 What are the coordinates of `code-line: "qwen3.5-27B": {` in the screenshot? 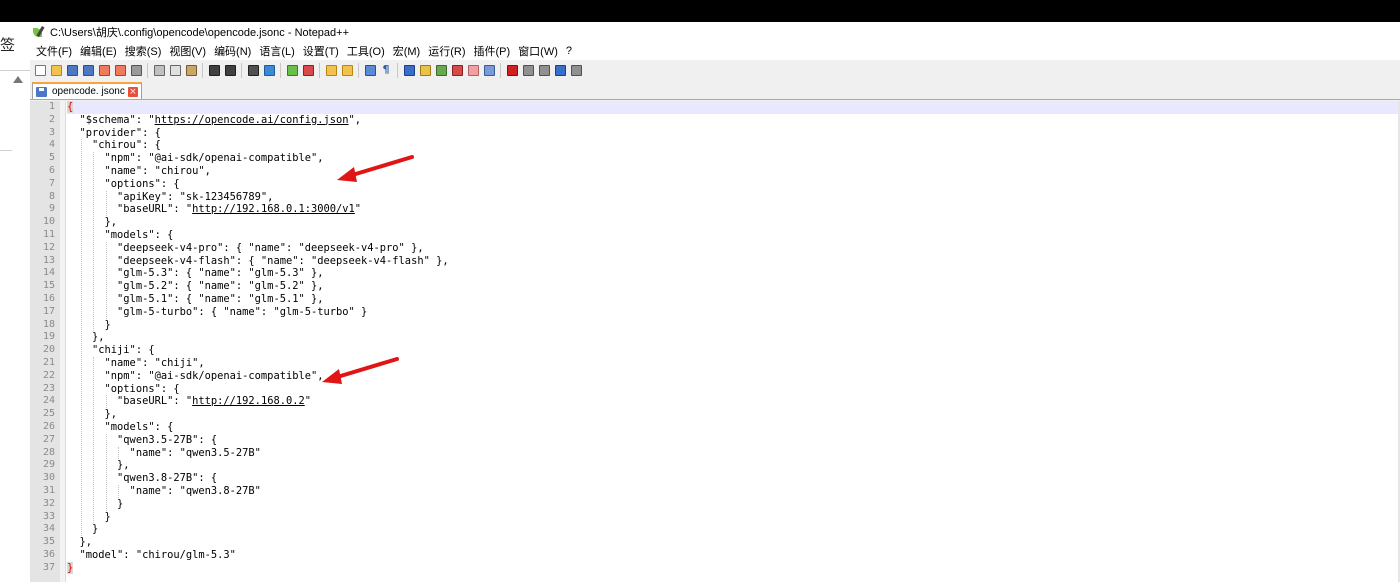 It's located at (142, 440).